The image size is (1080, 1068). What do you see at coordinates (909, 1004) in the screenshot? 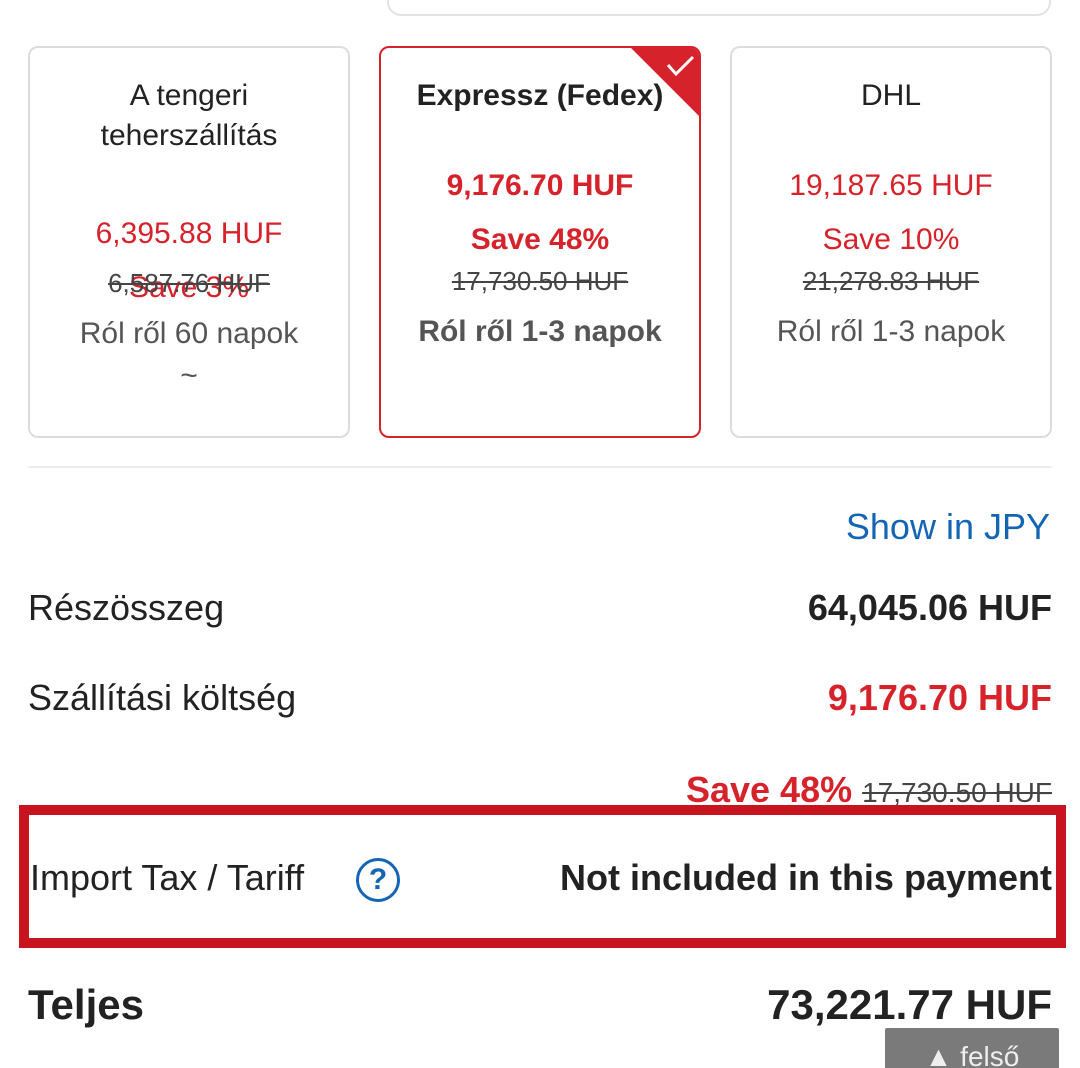
I see `total-value: 73,221.77 HUF` at bounding box center [909, 1004].